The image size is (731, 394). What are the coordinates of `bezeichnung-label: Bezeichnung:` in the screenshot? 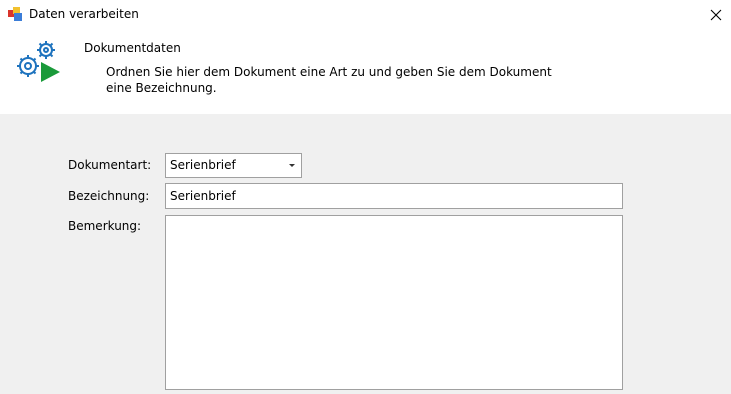 It's located at (109, 196).